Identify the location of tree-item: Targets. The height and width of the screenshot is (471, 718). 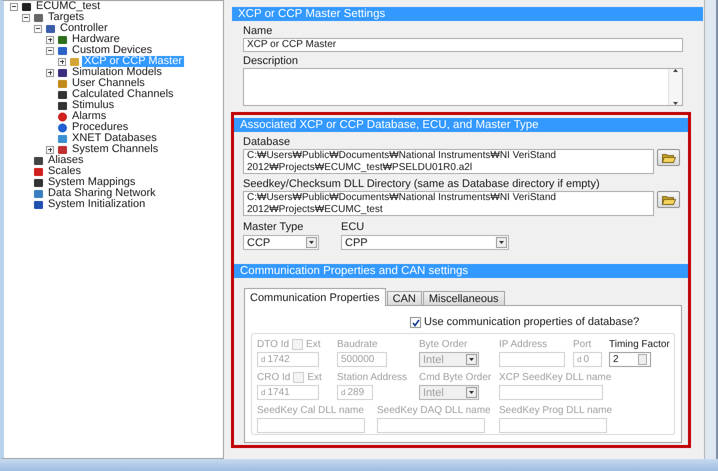
(66, 17).